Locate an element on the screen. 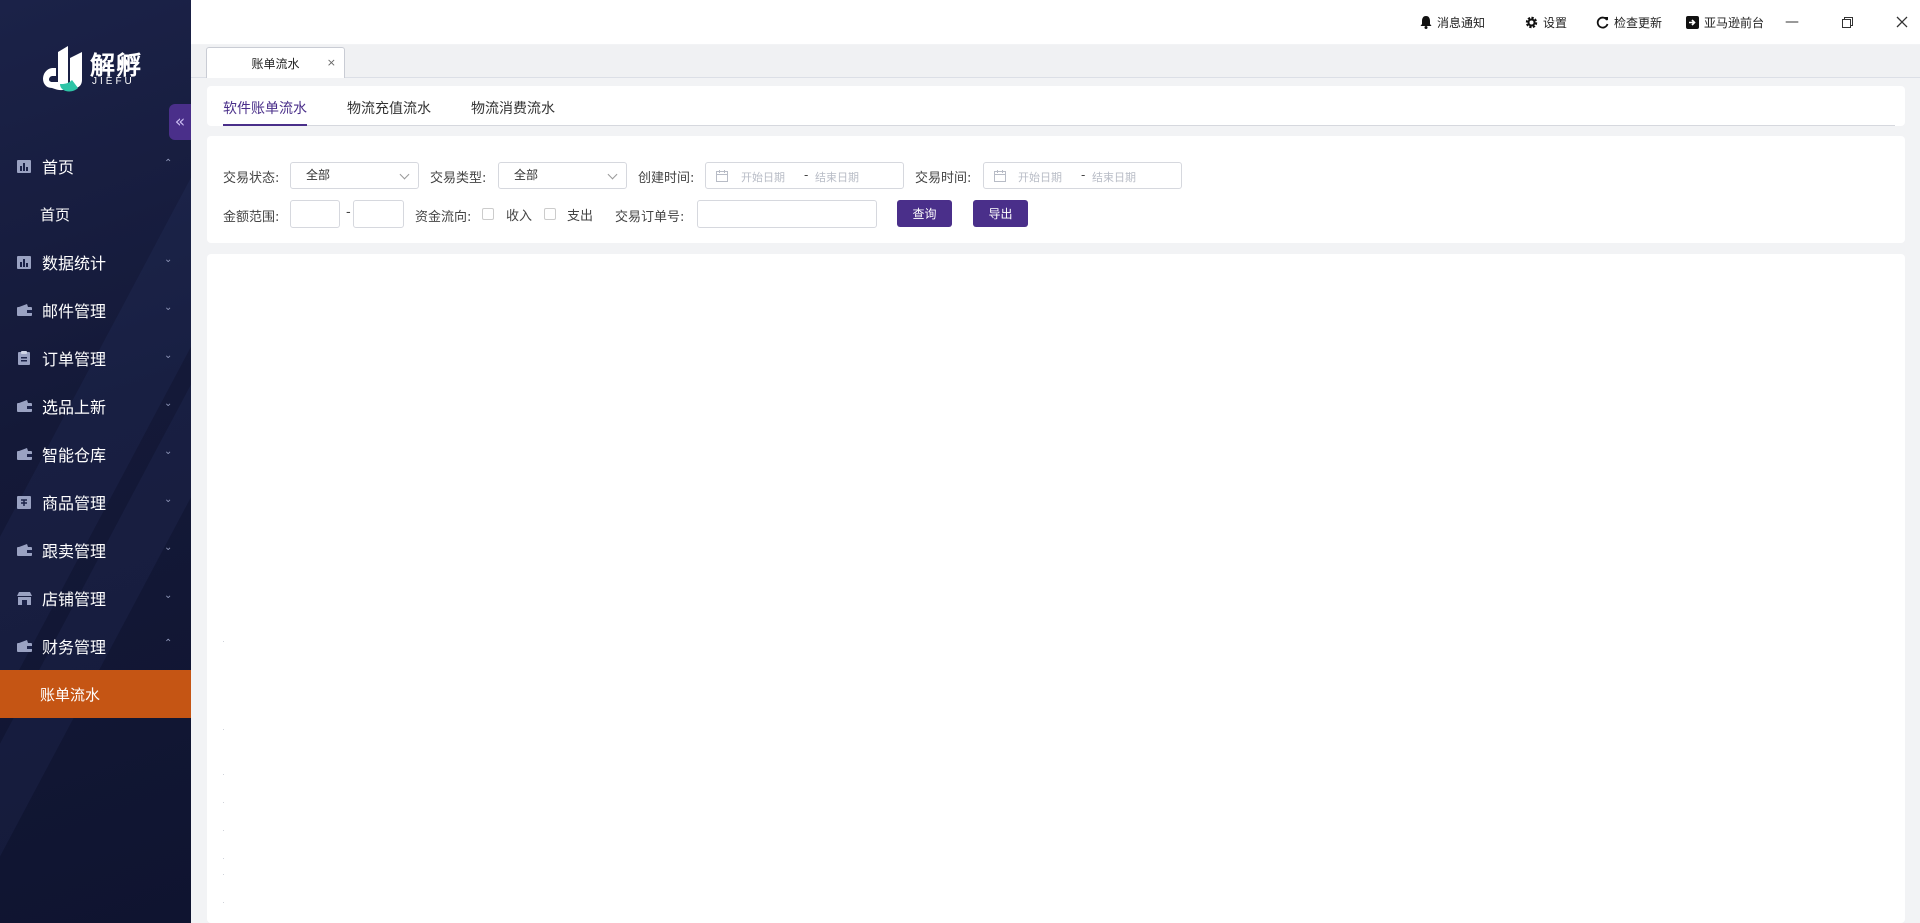 This screenshot has height=923, width=1920. minimize-icon: — is located at coordinates (1792, 22).